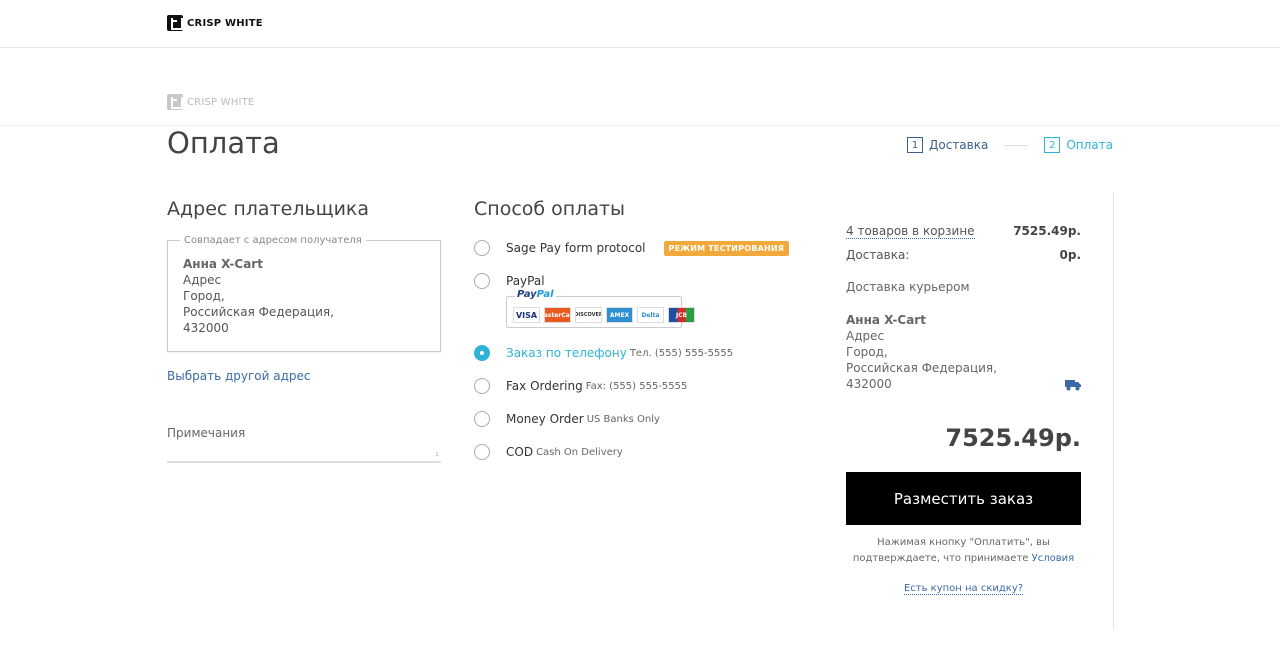 The height and width of the screenshot is (662, 1280). Describe the element at coordinates (1047, 231) in the screenshot. I see `subtotal-value: 7525.49р.` at that location.